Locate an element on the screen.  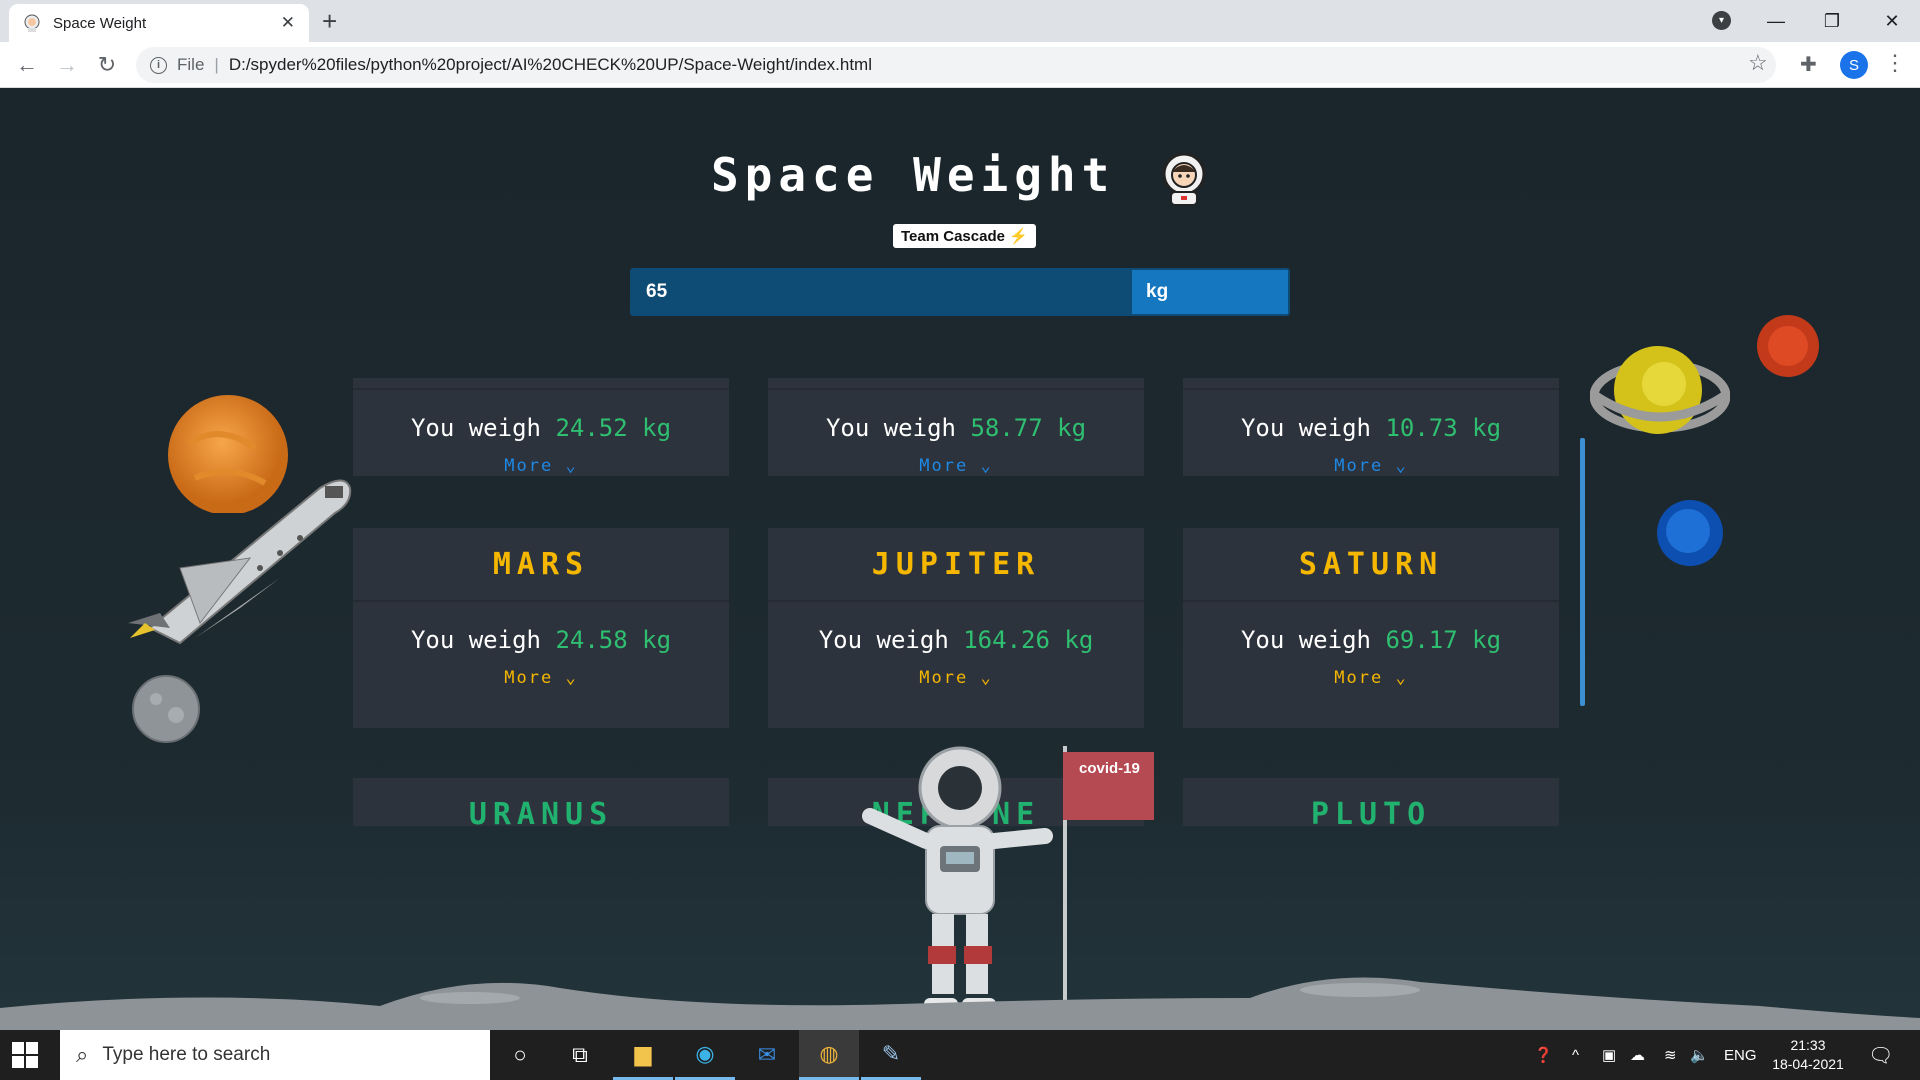
unit-select: kg is located at coordinates (1210, 292).